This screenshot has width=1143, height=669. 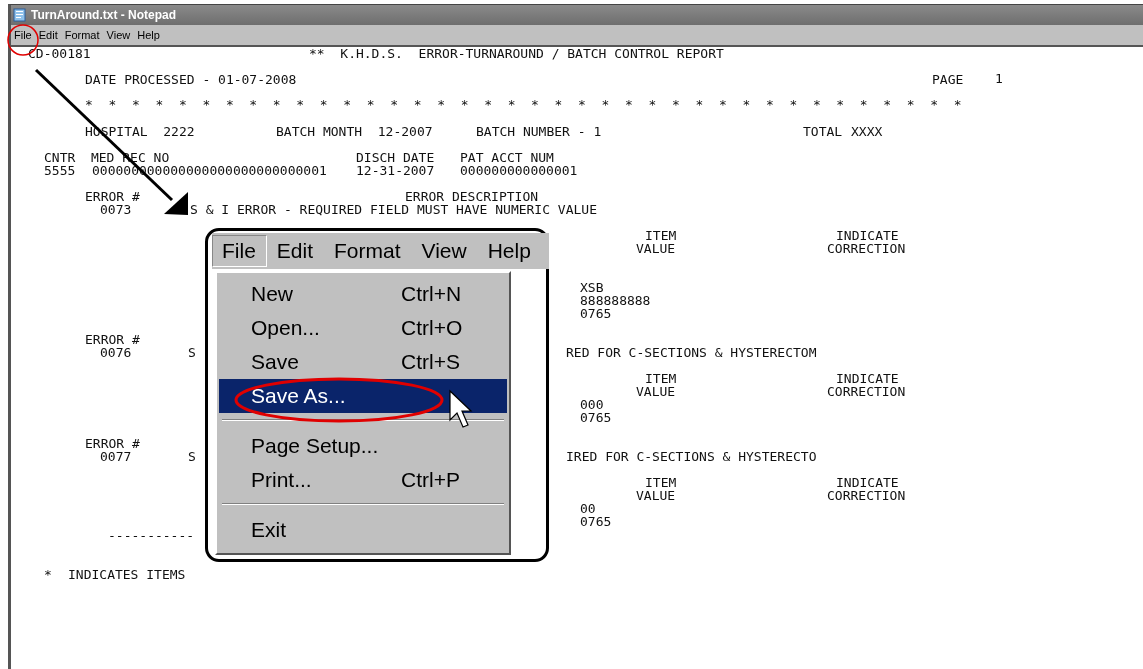 What do you see at coordinates (592, 288) in the screenshot?
I see `report-text: XSB` at bounding box center [592, 288].